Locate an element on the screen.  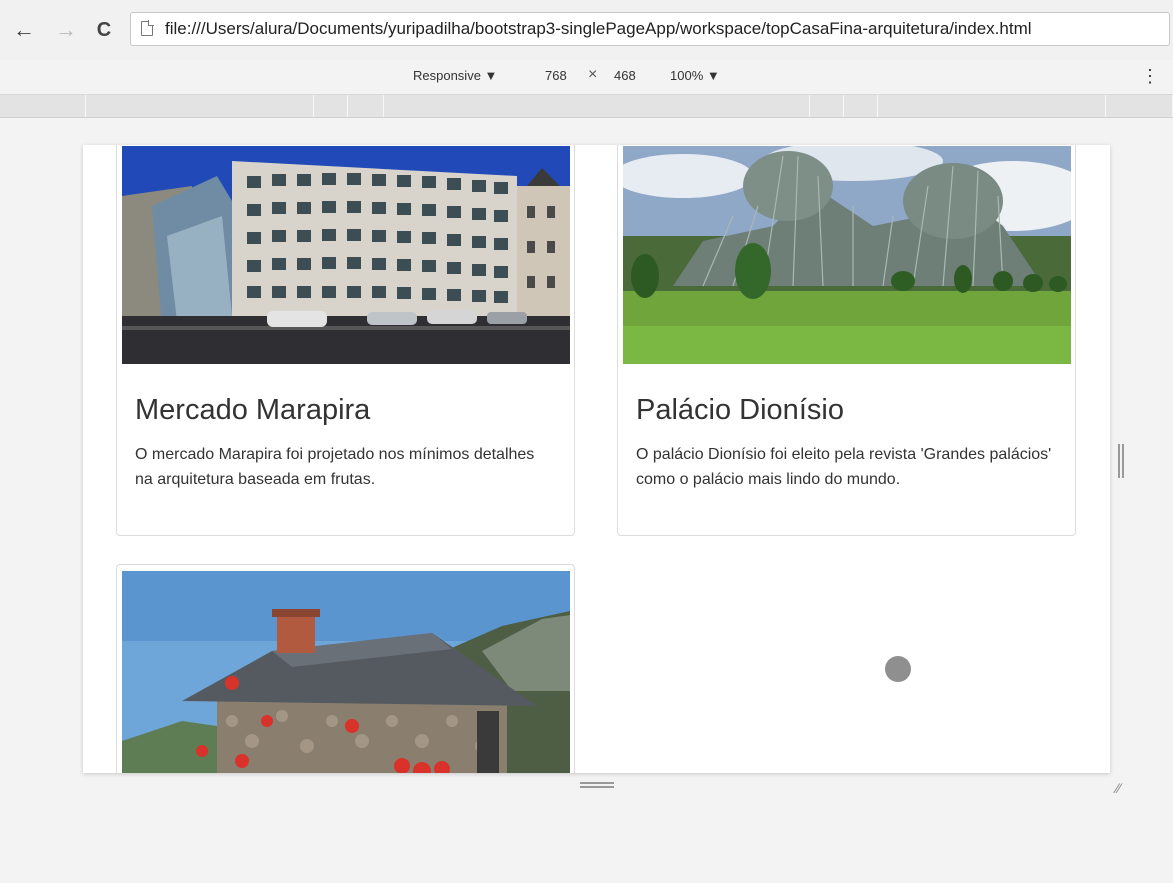
viewport-width-input: 768 is located at coordinates (556, 75).